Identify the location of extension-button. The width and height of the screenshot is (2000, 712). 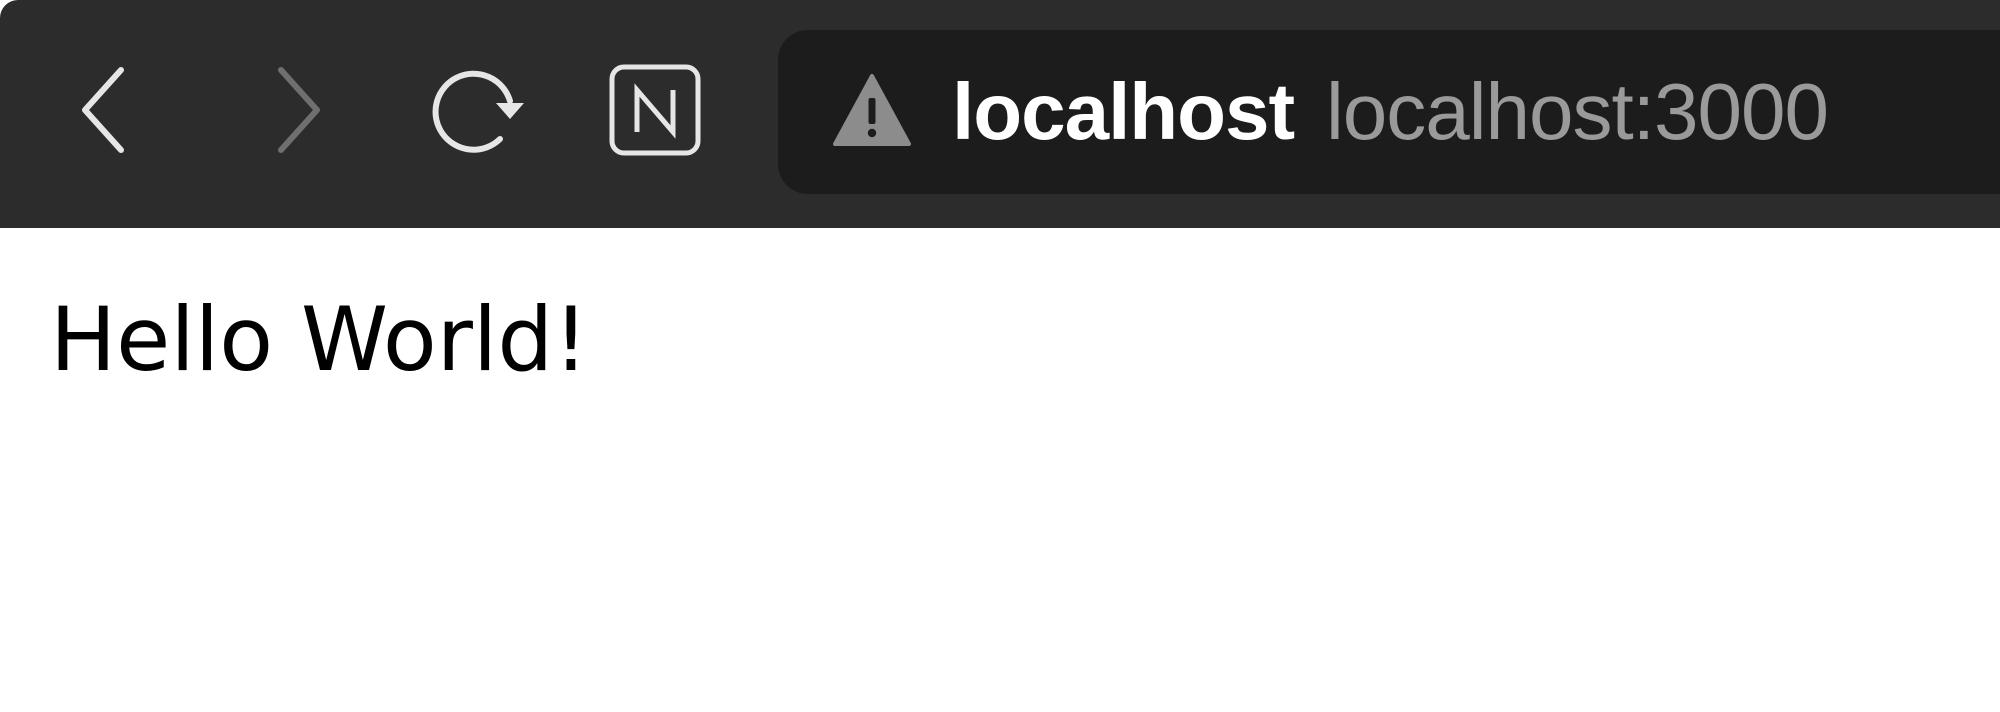
(655, 110).